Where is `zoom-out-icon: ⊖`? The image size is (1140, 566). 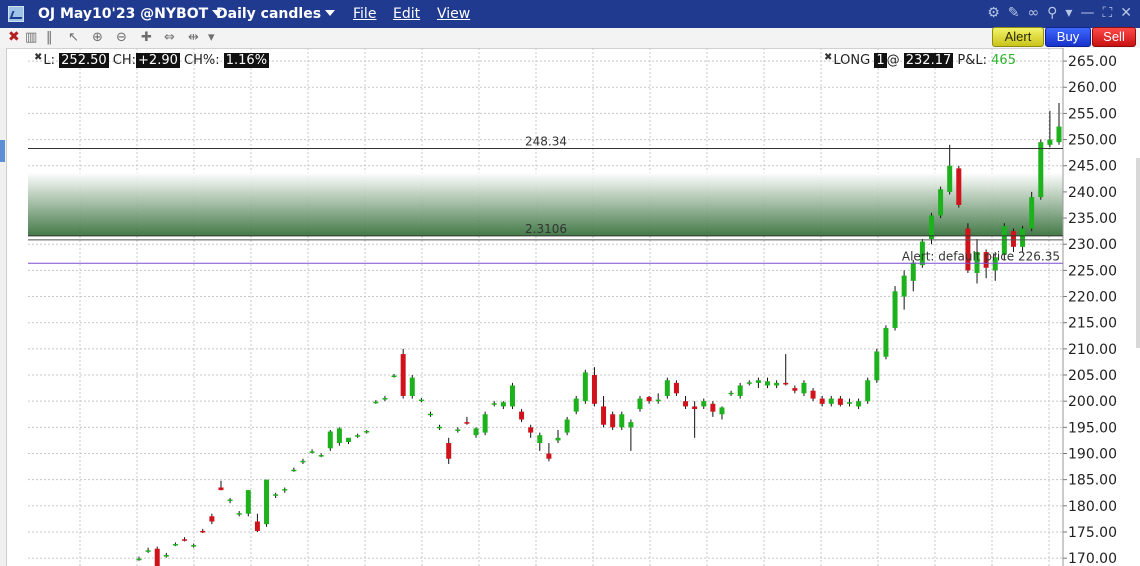 zoom-out-icon: ⊖ is located at coordinates (121, 37).